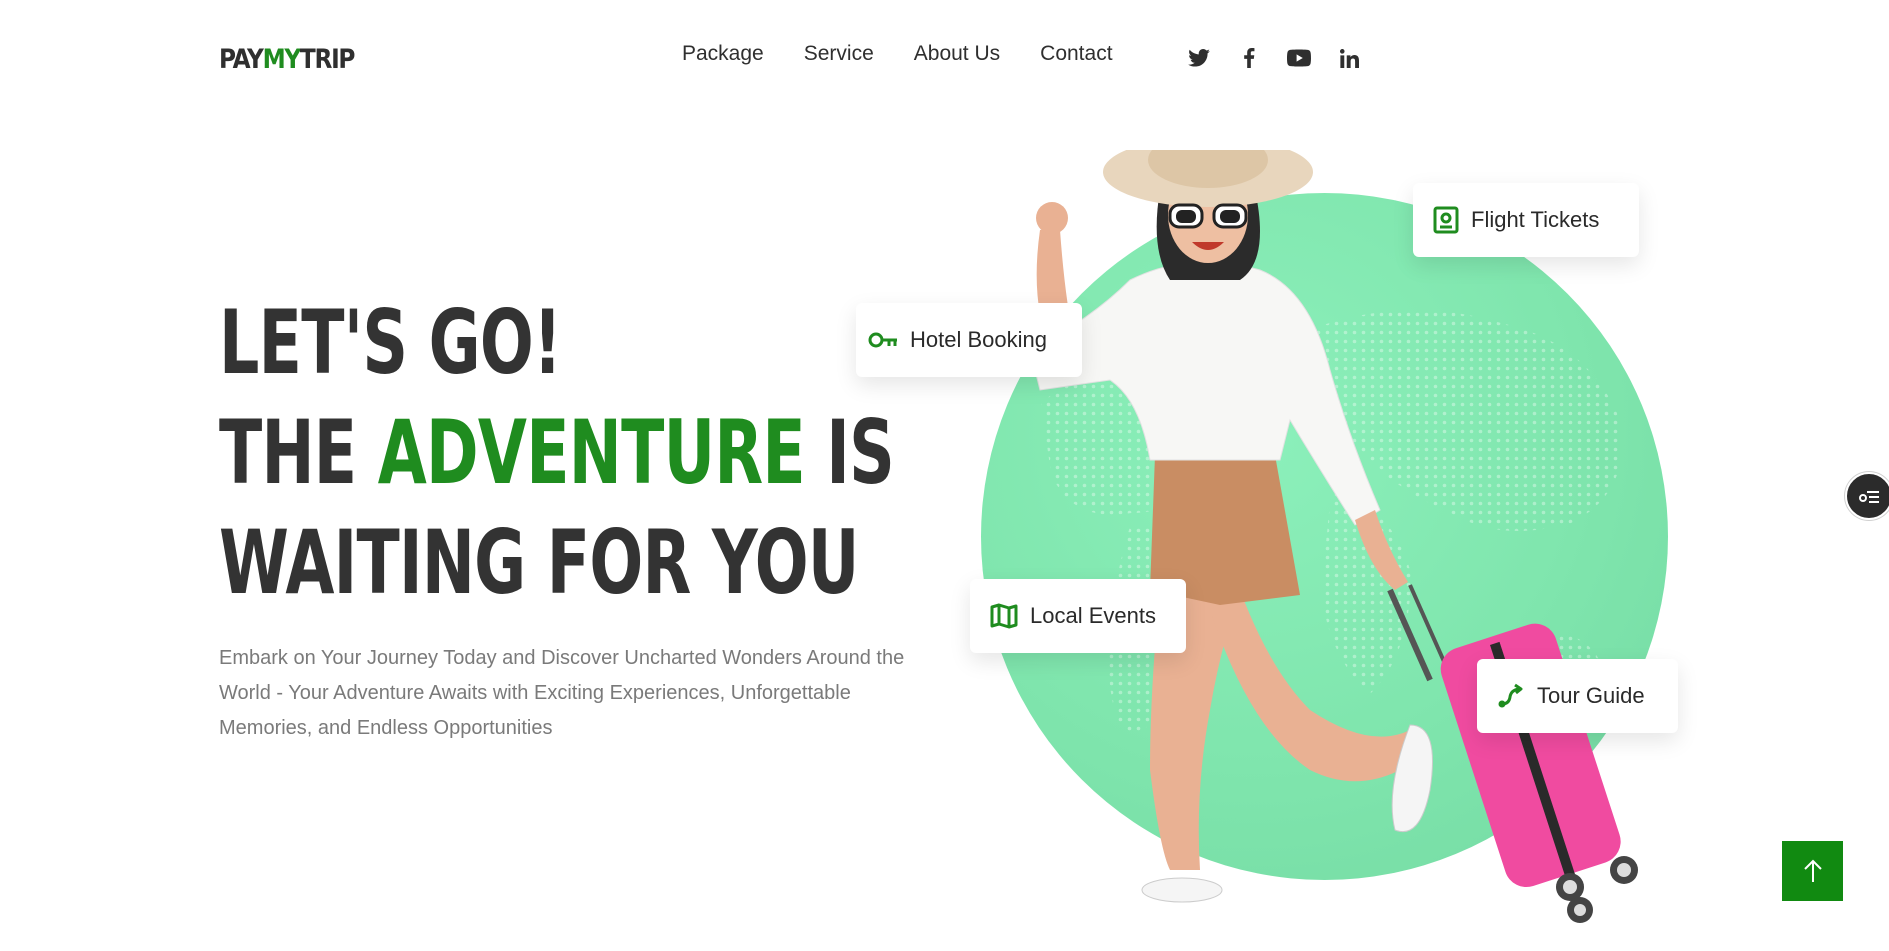 The image size is (1889, 951). I want to click on logo-part-pay: PAY, so click(241, 59).